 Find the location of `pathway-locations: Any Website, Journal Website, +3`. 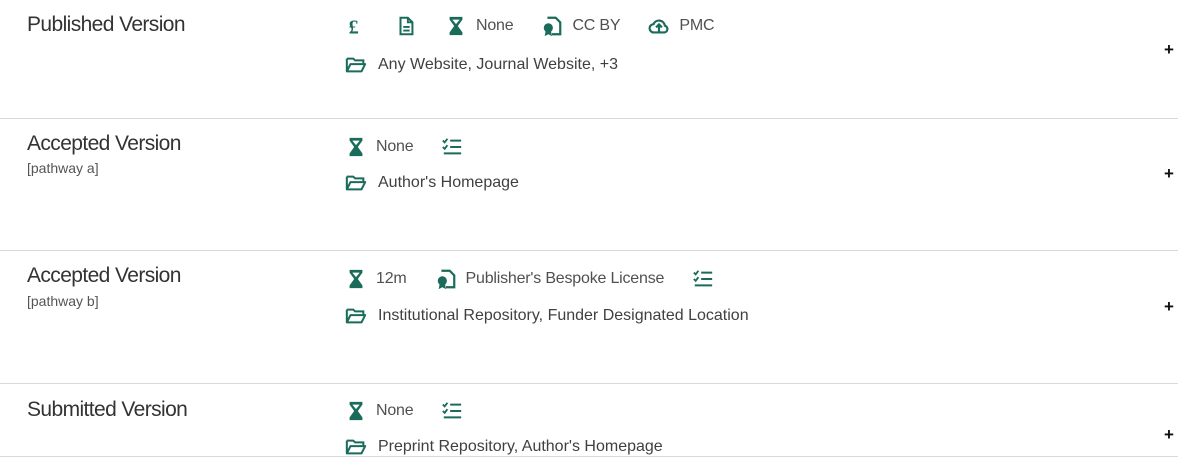

pathway-locations: Any Website, Journal Website, +3 is located at coordinates (481, 65).